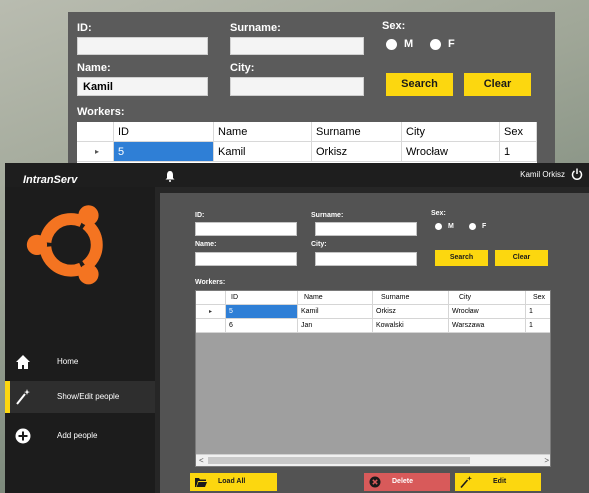 This screenshot has height=493, width=589. Describe the element at coordinates (419, 84) in the screenshot. I see `zoom-search-button: Search` at that location.